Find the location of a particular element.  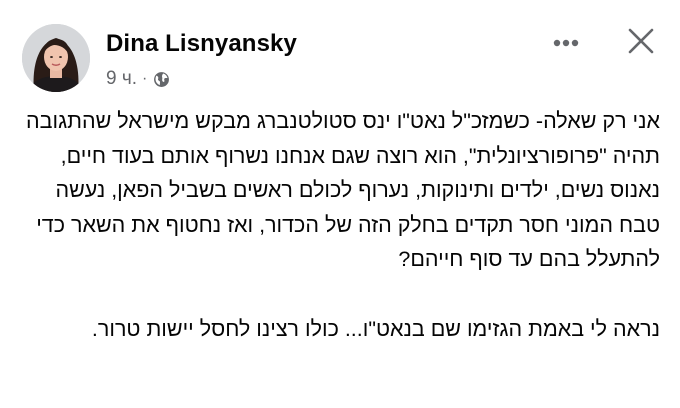

author-avatar is located at coordinates (56, 58).